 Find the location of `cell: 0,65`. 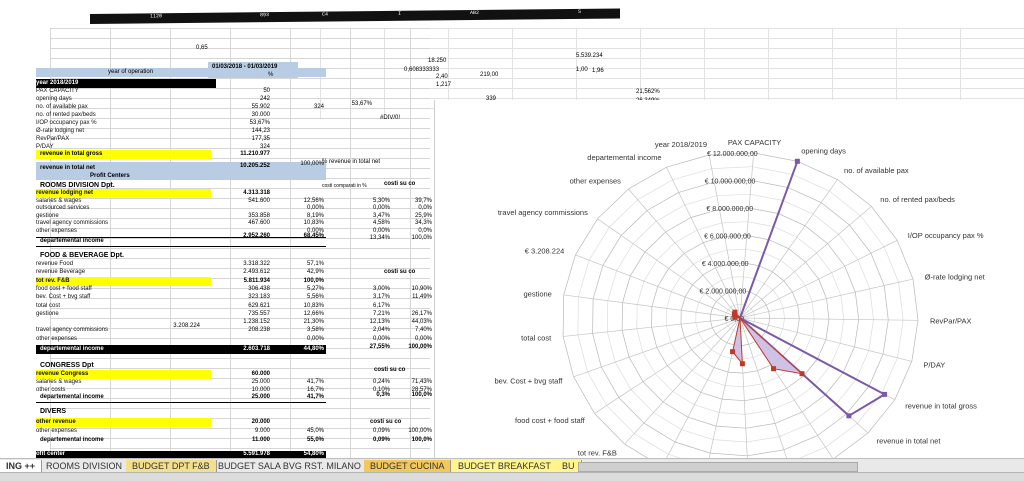

cell: 0,65 is located at coordinates (211, 48).